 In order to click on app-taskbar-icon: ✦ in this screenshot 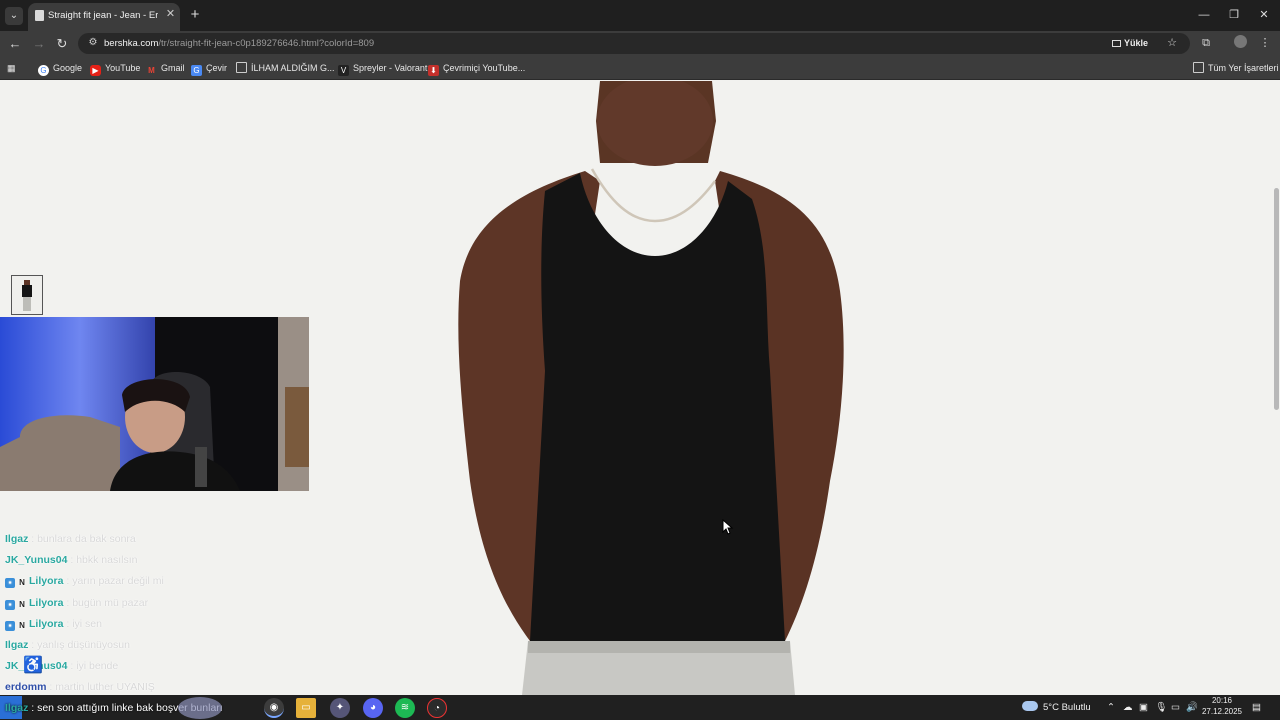, I will do `click(340, 708)`.